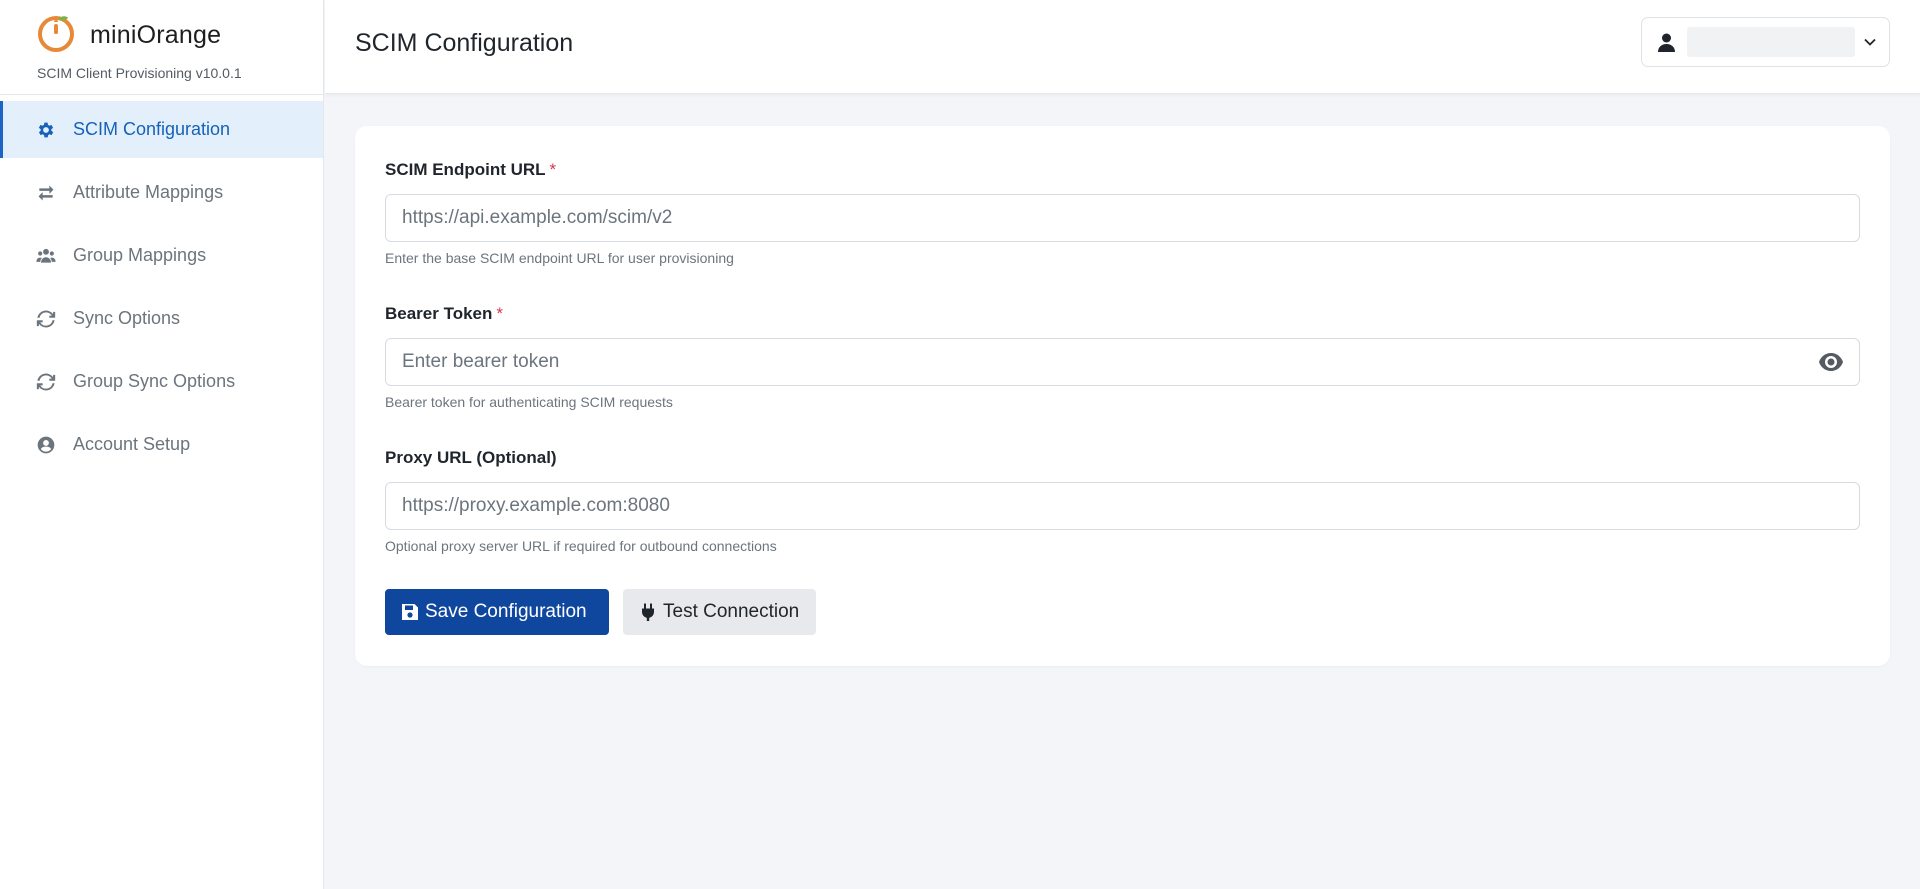 The width and height of the screenshot is (1920, 889). I want to click on brand-name: miniOrange, so click(156, 35).